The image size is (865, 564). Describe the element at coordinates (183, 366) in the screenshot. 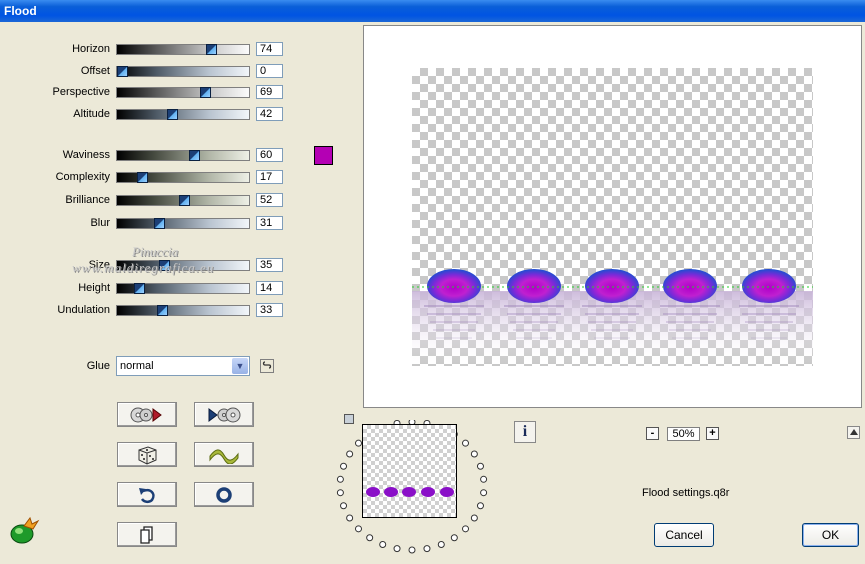

I see `glue-select: normal ▼` at that location.